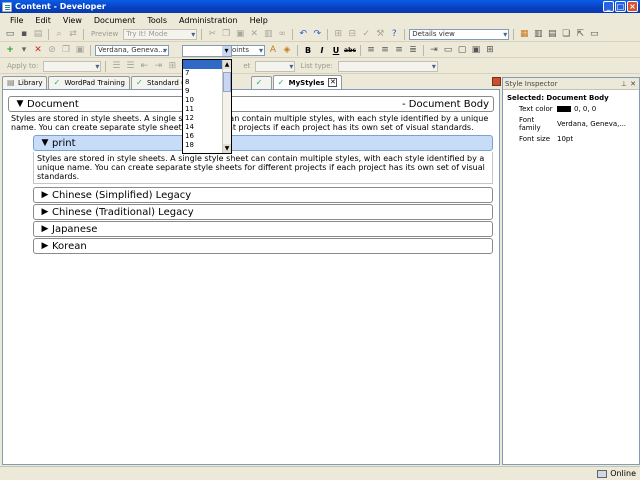 Image resolution: width=640 pixels, height=480 pixels. I want to click on add-icon: +, so click(10, 50).